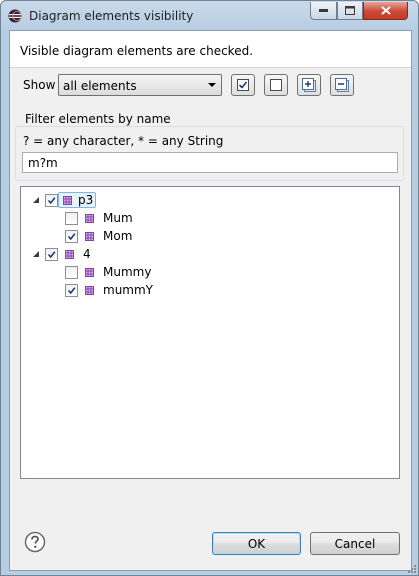 This screenshot has height=576, width=419. Describe the element at coordinates (86, 200) in the screenshot. I see `tree-item-label: p3` at that location.